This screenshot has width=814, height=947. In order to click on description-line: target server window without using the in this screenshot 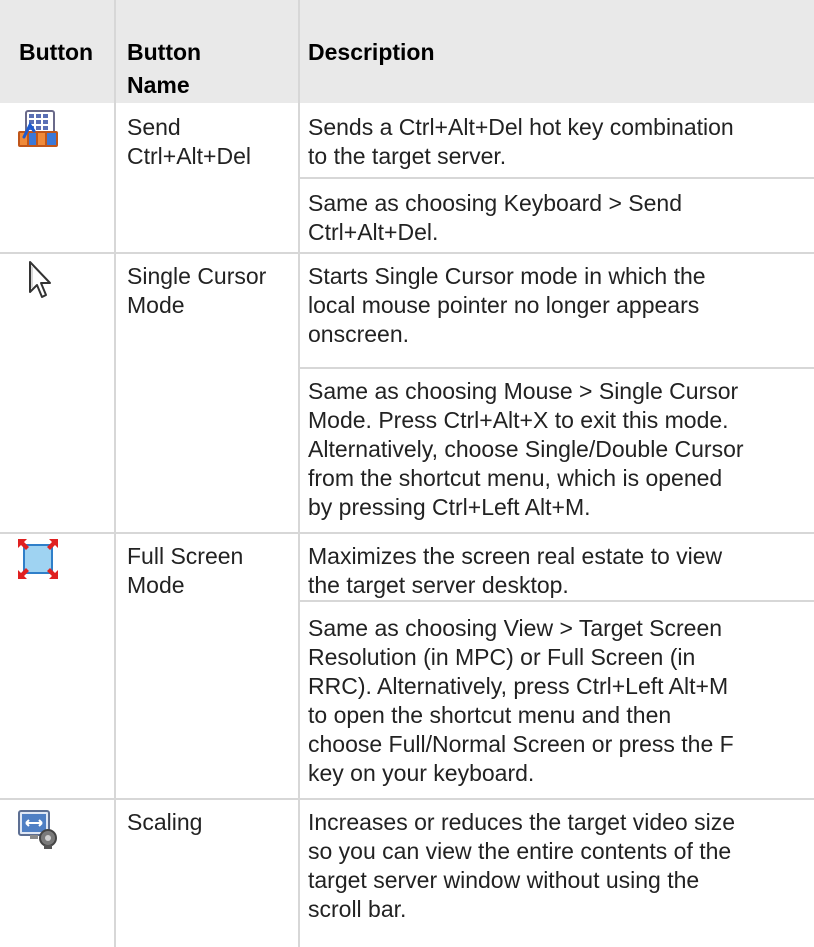, I will do `click(504, 880)`.